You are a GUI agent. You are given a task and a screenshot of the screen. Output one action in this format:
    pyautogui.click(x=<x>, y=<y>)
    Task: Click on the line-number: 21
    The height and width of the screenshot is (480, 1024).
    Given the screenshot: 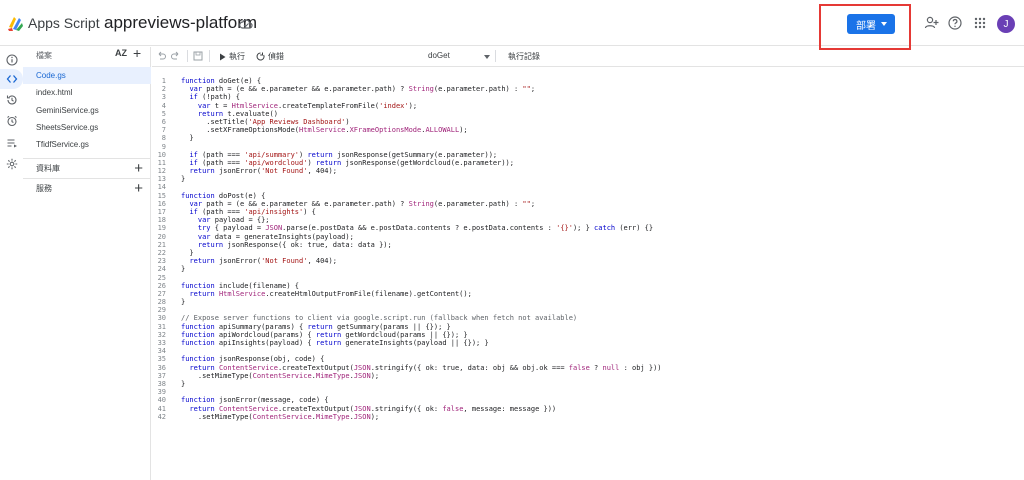 What is the action you would take?
    pyautogui.click(x=161, y=244)
    